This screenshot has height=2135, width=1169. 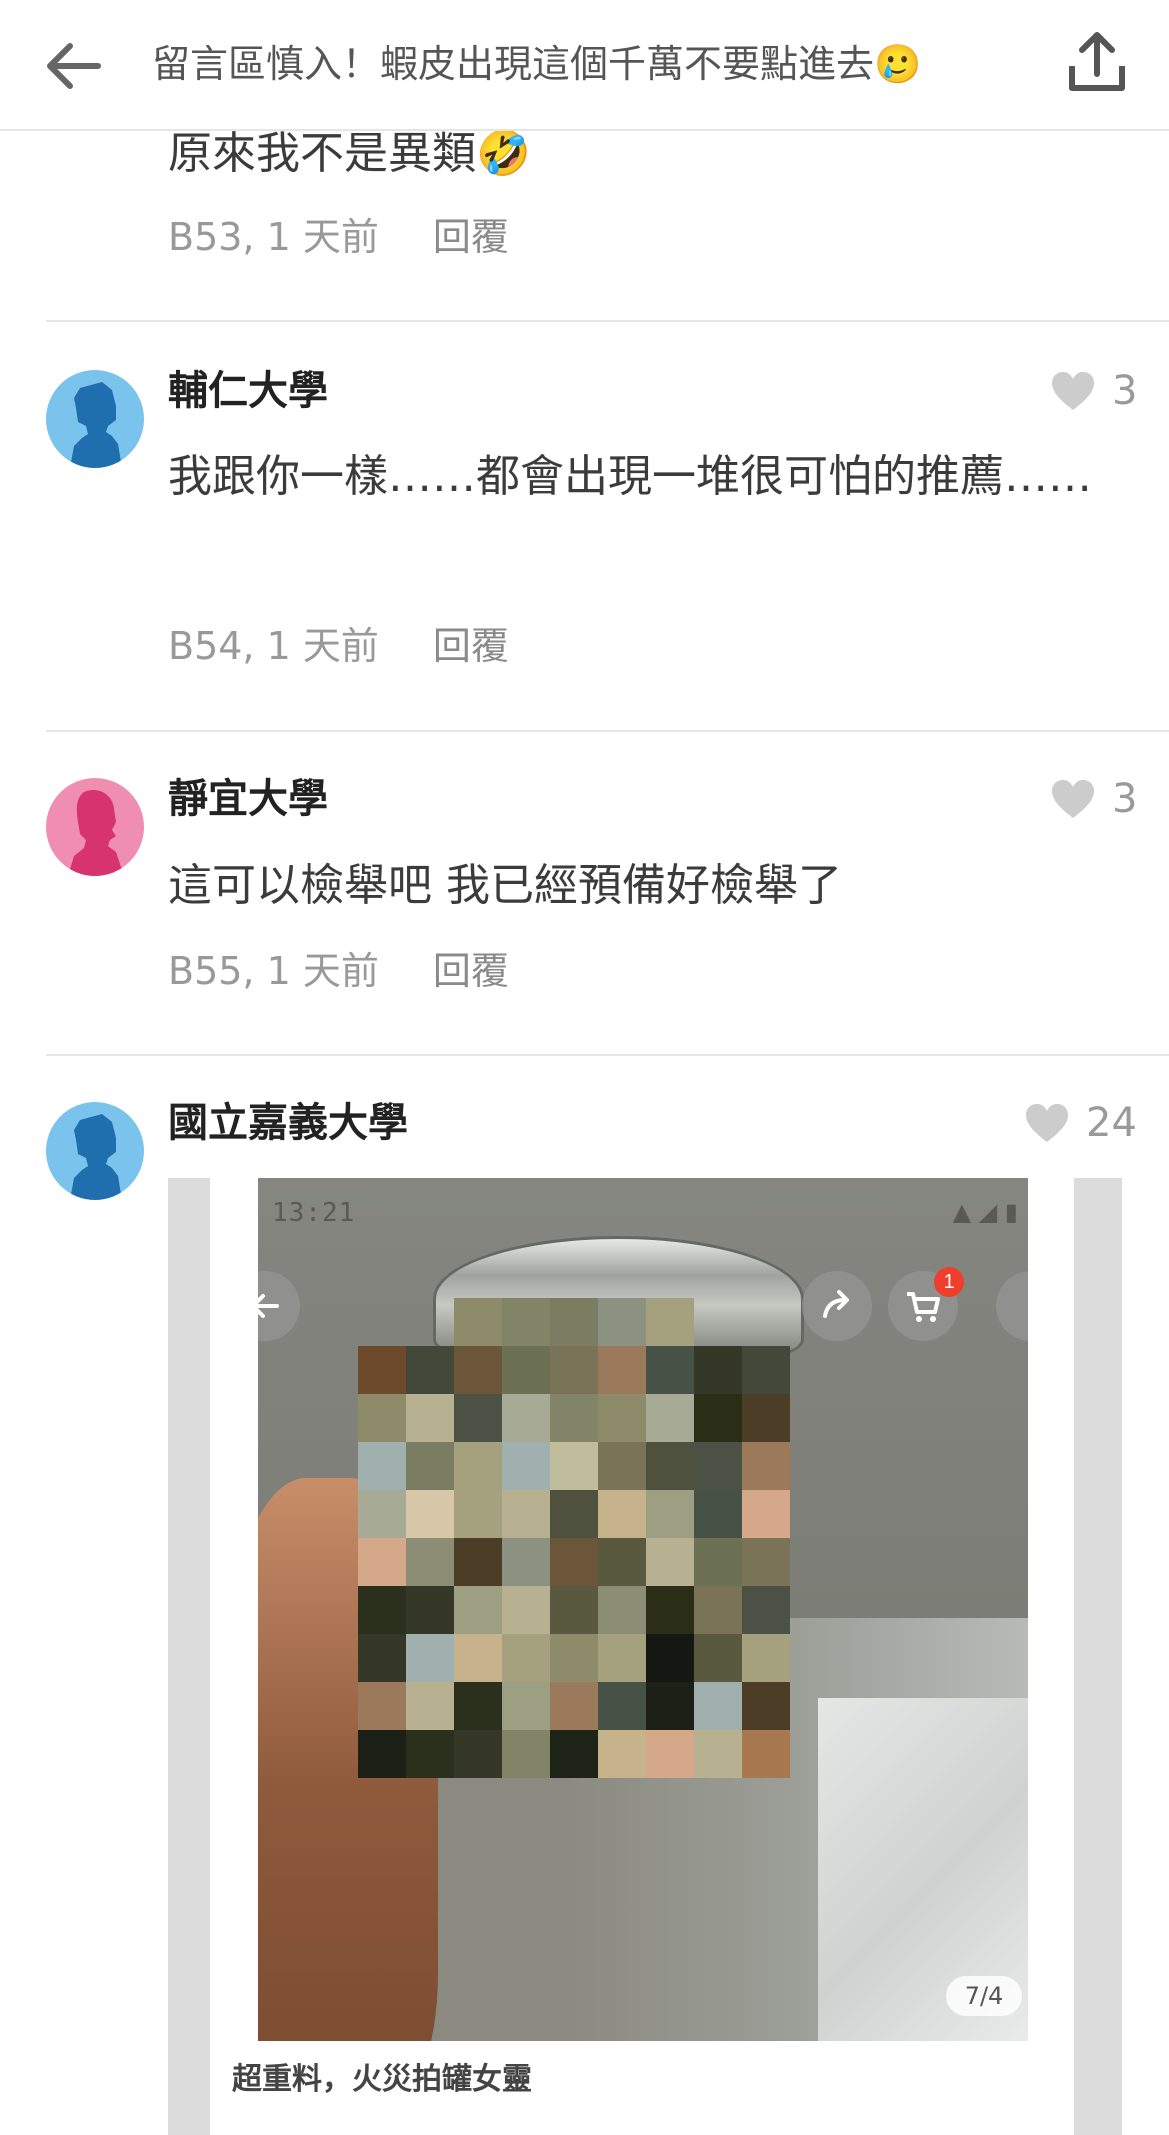 I want to click on commenter-school: 國立嘉義大學, so click(x=288, y=1123).